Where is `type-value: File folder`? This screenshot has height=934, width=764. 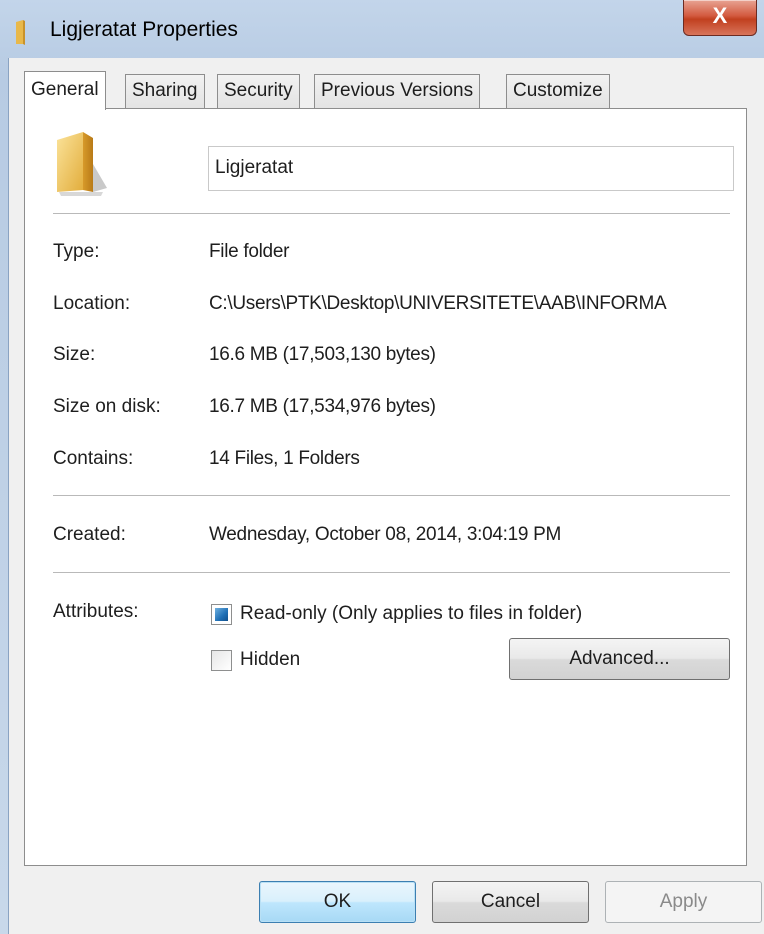 type-value: File folder is located at coordinates (249, 251).